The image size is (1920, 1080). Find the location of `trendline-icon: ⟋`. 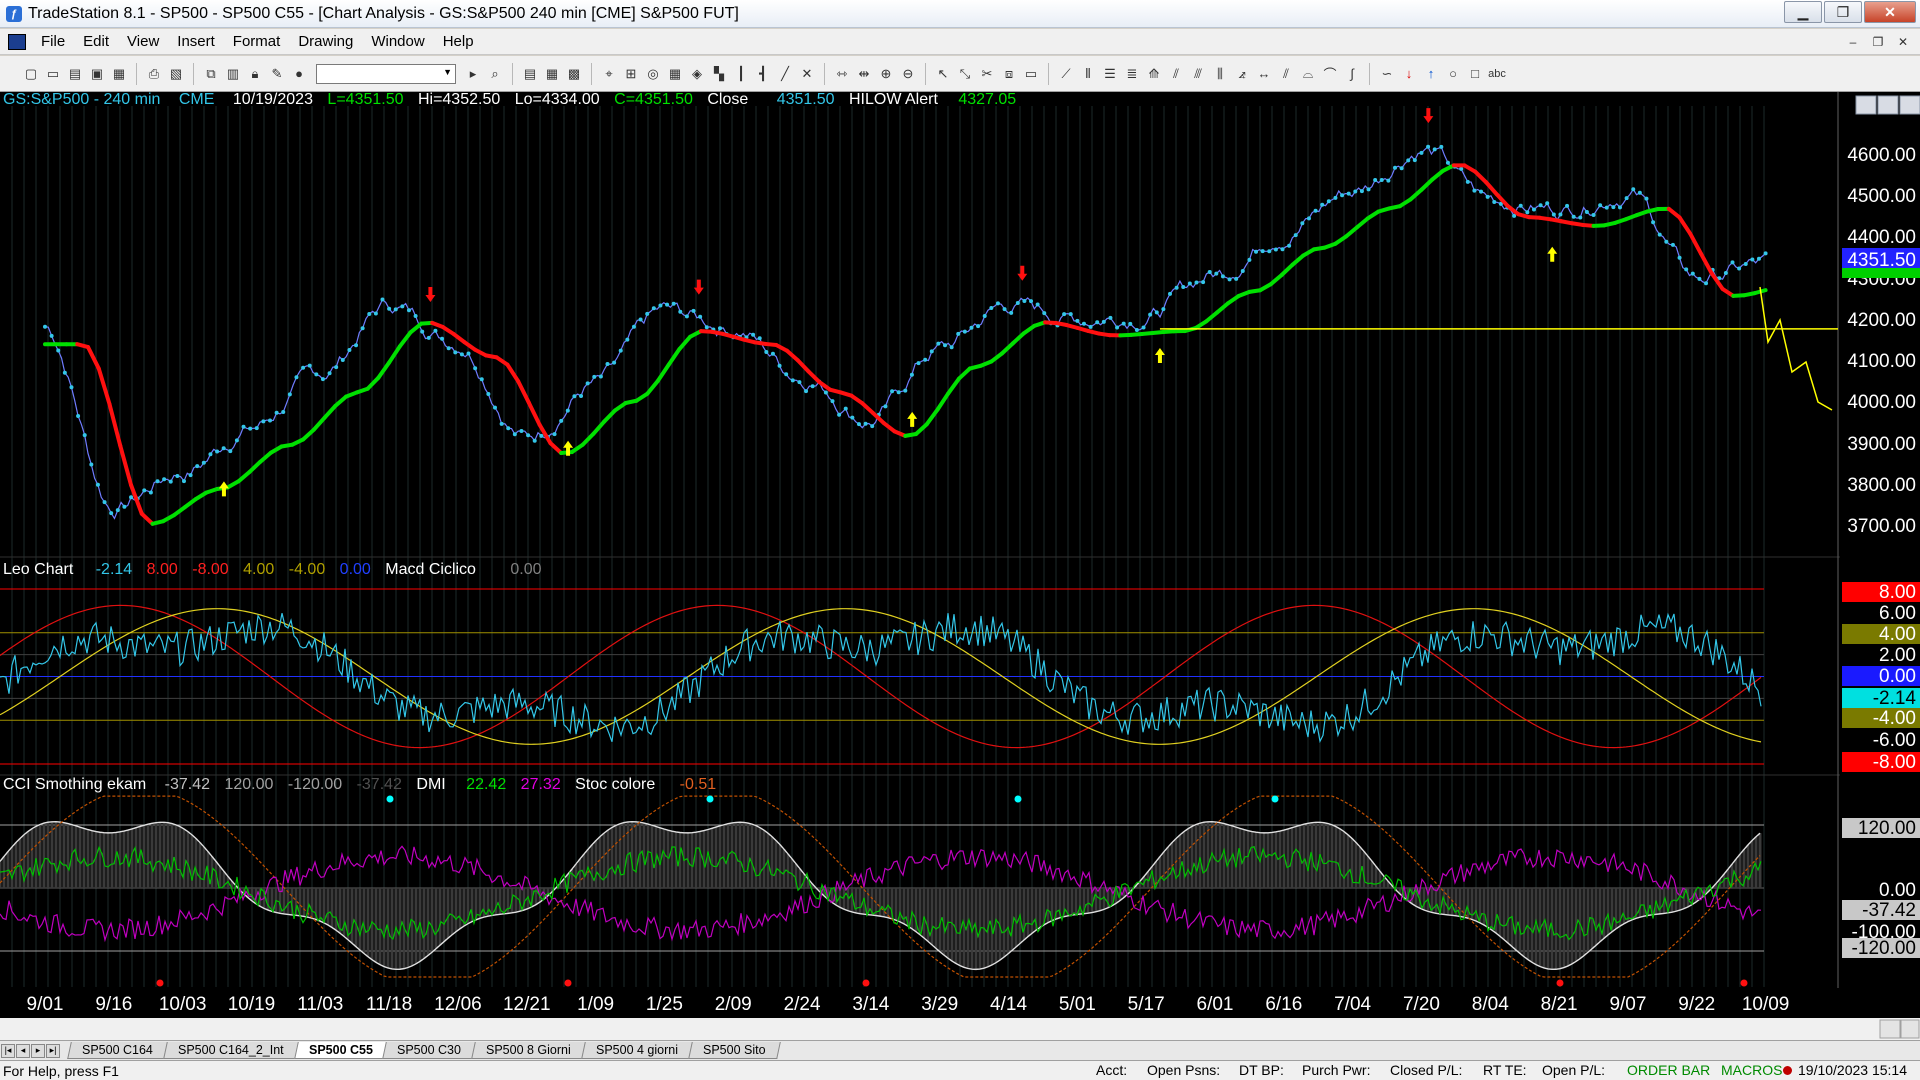

trendline-icon: ⟋ is located at coordinates (1066, 74).